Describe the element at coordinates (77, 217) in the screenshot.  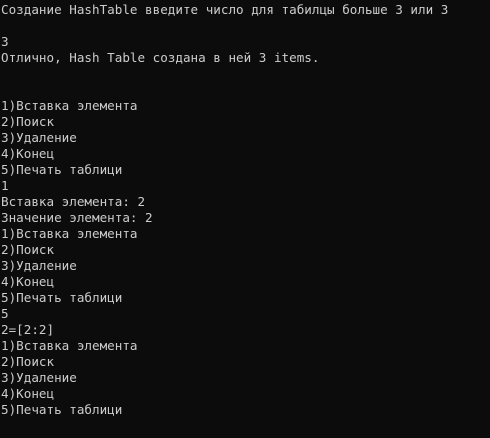
I see `console-line: Значение элемента: 2` at that location.